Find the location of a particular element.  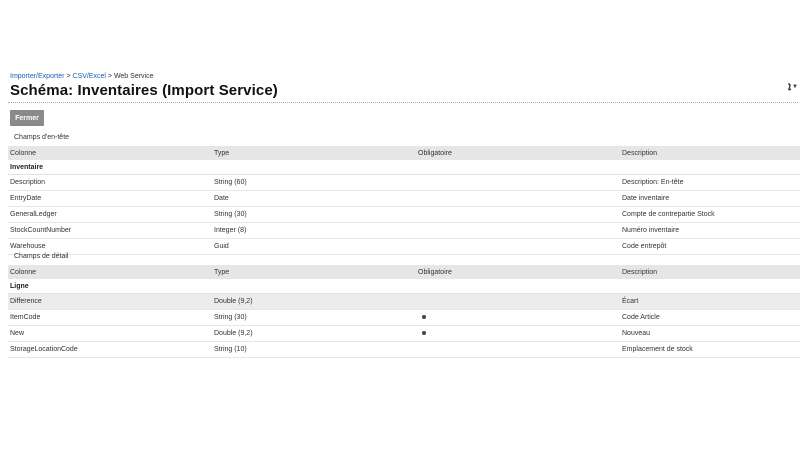

cell-type: Guid is located at coordinates (314, 246).